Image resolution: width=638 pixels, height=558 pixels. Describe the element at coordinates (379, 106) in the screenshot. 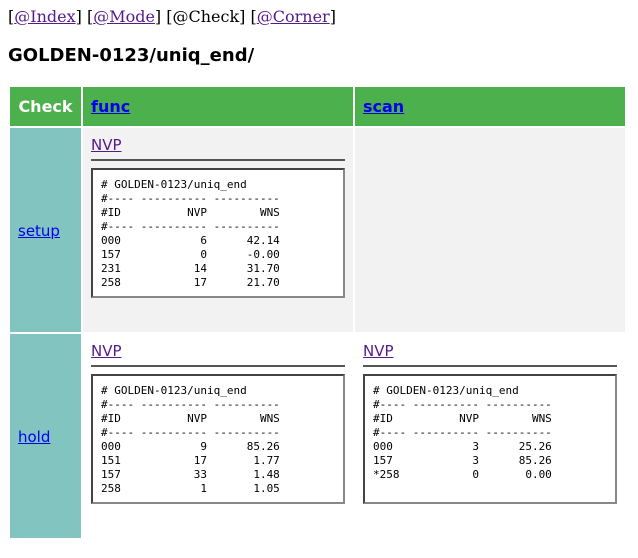

I see `header-scan-link: scan` at that location.